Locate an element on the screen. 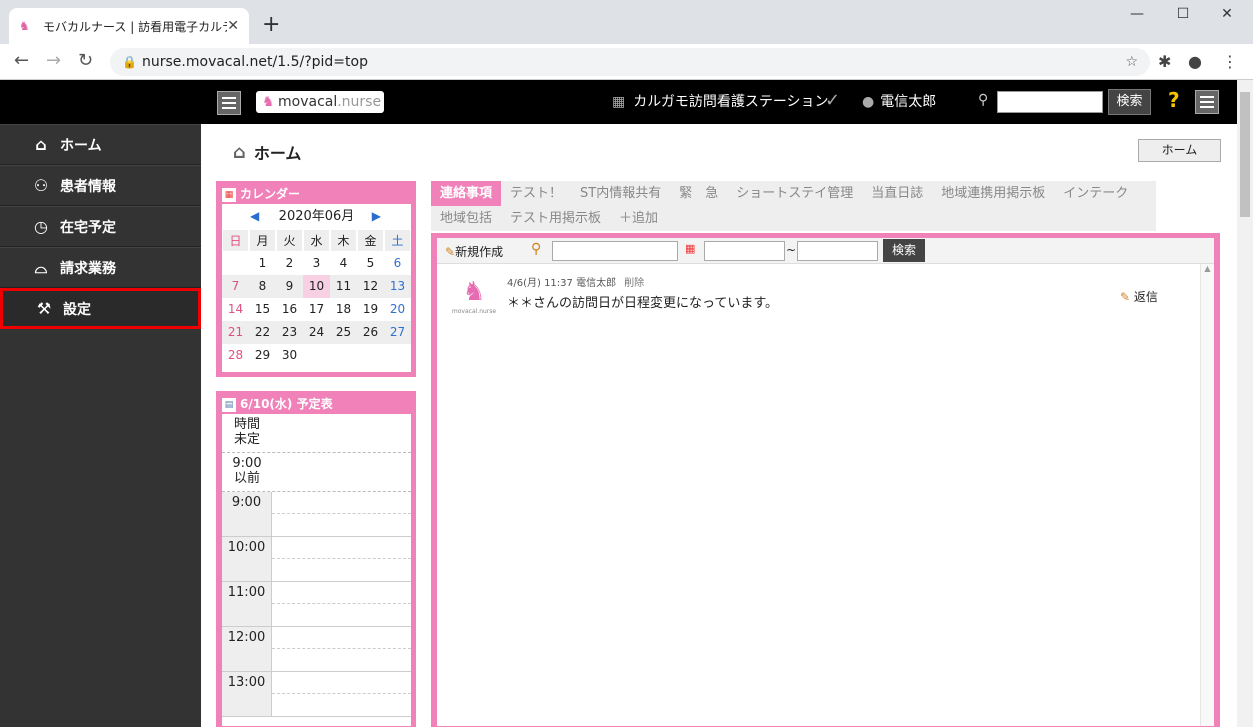 The width and height of the screenshot is (1253, 727). calendar-day: 4 is located at coordinates (343, 263).